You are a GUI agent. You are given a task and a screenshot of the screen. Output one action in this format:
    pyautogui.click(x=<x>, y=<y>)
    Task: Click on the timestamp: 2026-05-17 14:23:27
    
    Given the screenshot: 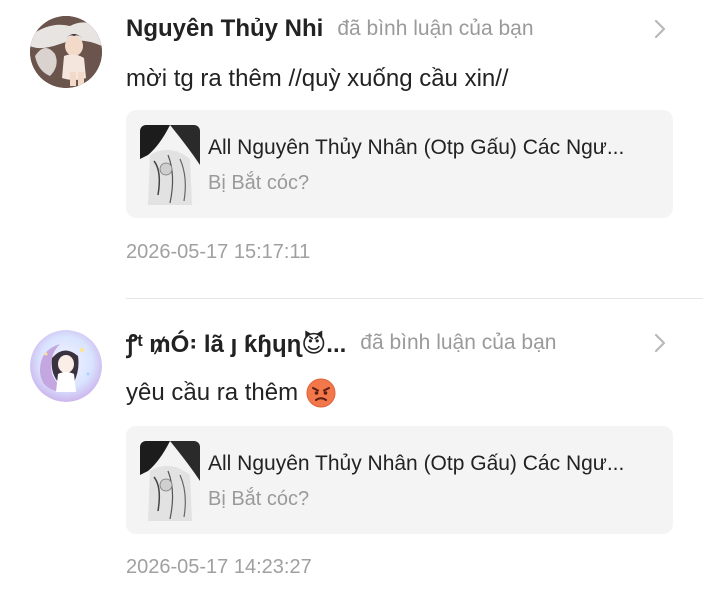 What is the action you would take?
    pyautogui.click(x=219, y=567)
    